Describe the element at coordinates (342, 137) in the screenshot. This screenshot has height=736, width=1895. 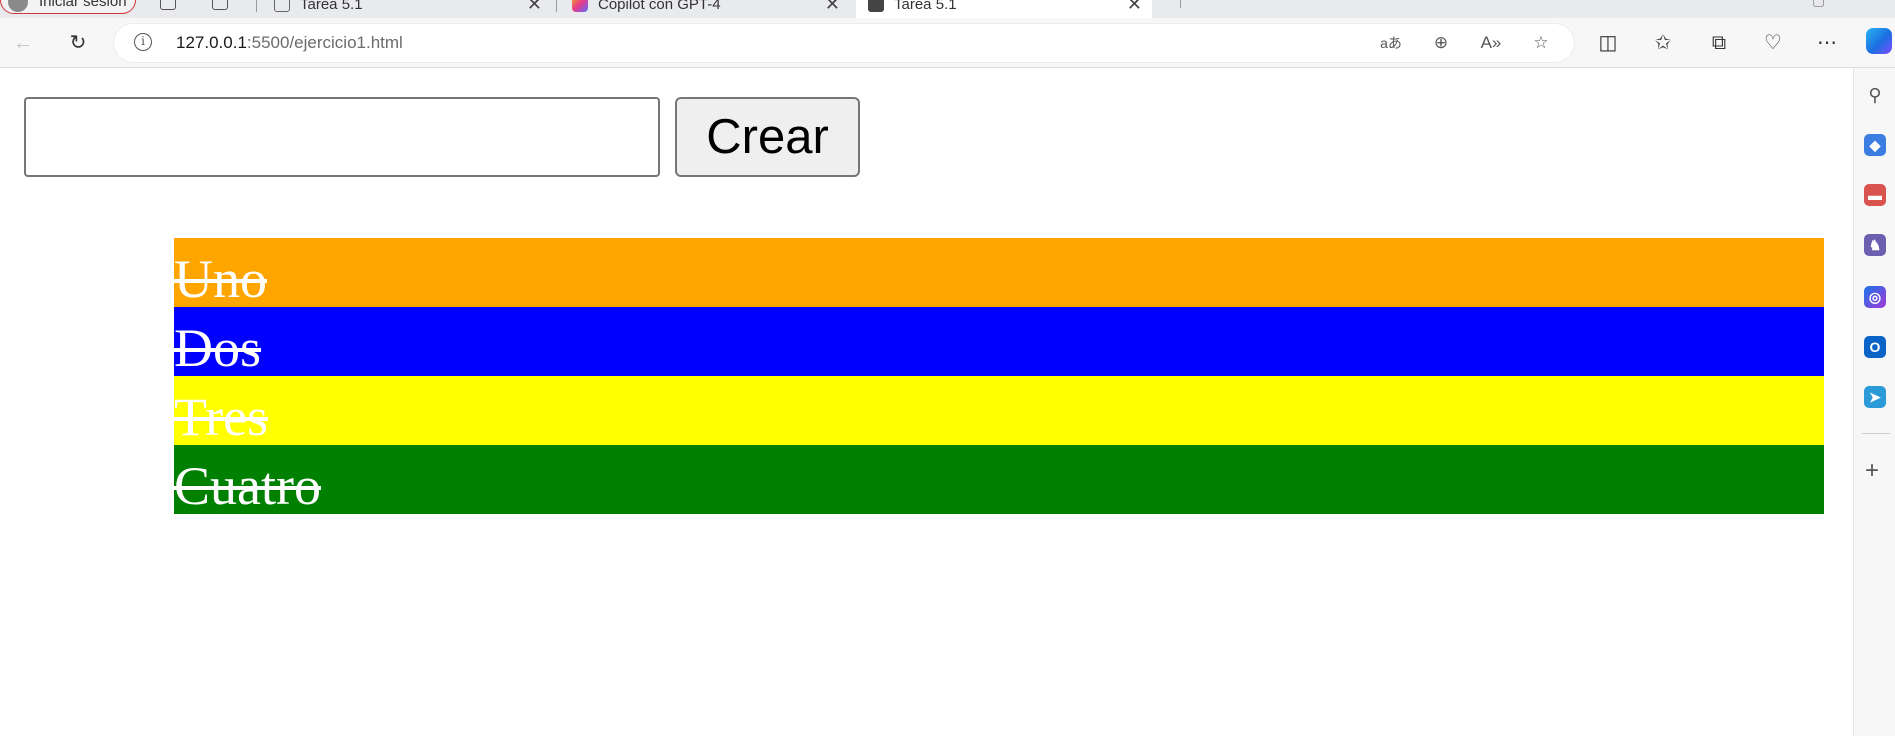
I see `text-input` at that location.